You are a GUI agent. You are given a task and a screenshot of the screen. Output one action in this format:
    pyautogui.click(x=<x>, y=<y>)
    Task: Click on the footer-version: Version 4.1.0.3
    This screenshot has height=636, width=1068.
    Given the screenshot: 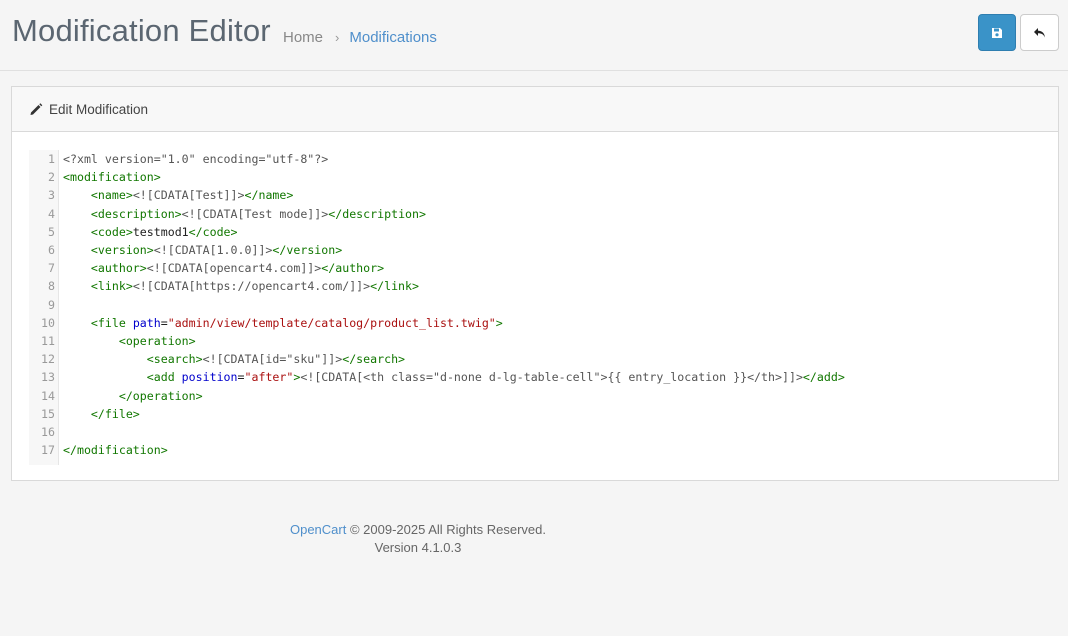 What is the action you would take?
    pyautogui.click(x=418, y=547)
    